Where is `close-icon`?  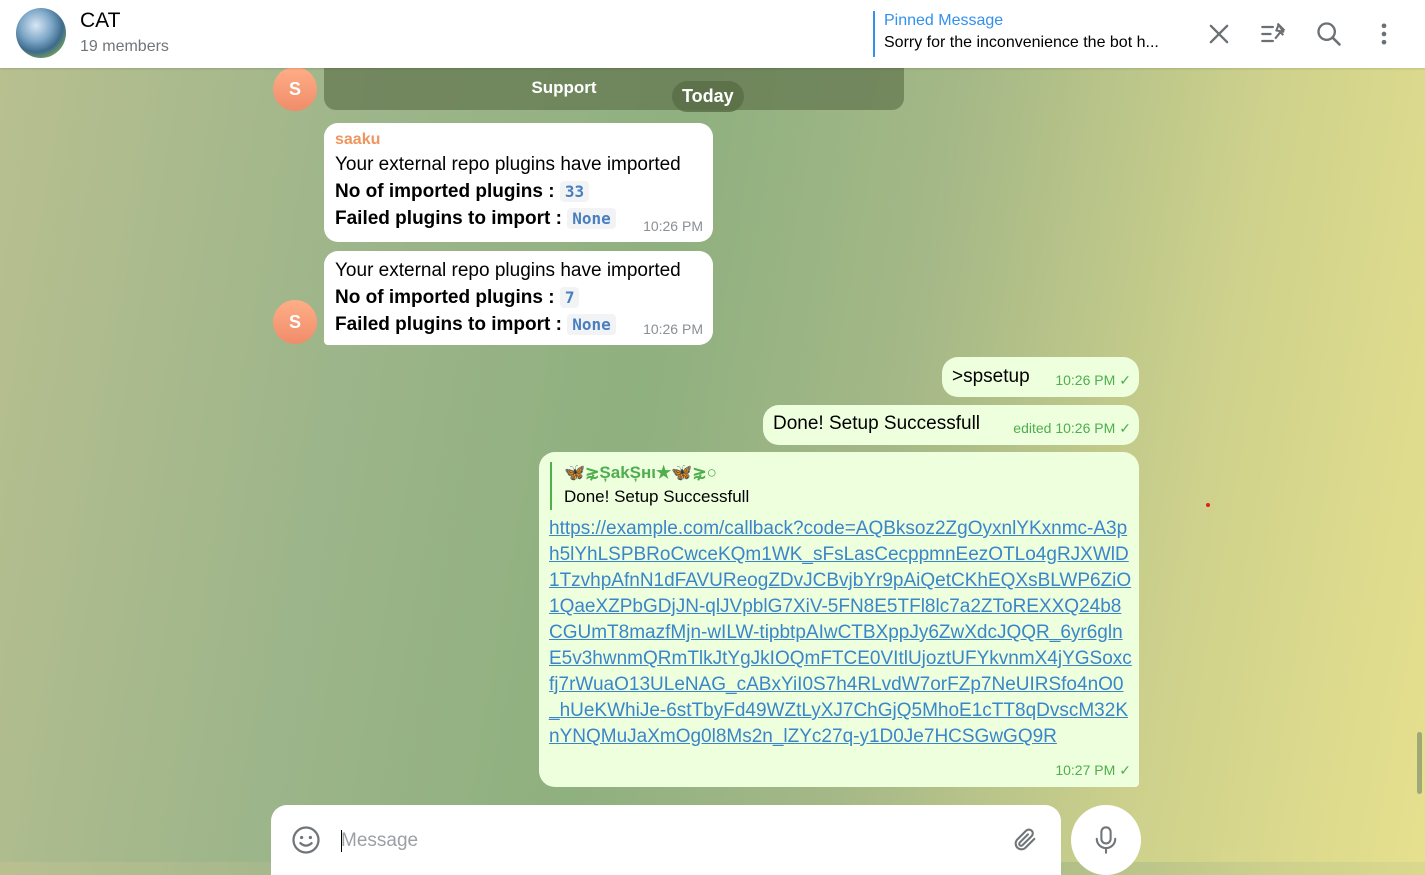 close-icon is located at coordinates (1219, 34).